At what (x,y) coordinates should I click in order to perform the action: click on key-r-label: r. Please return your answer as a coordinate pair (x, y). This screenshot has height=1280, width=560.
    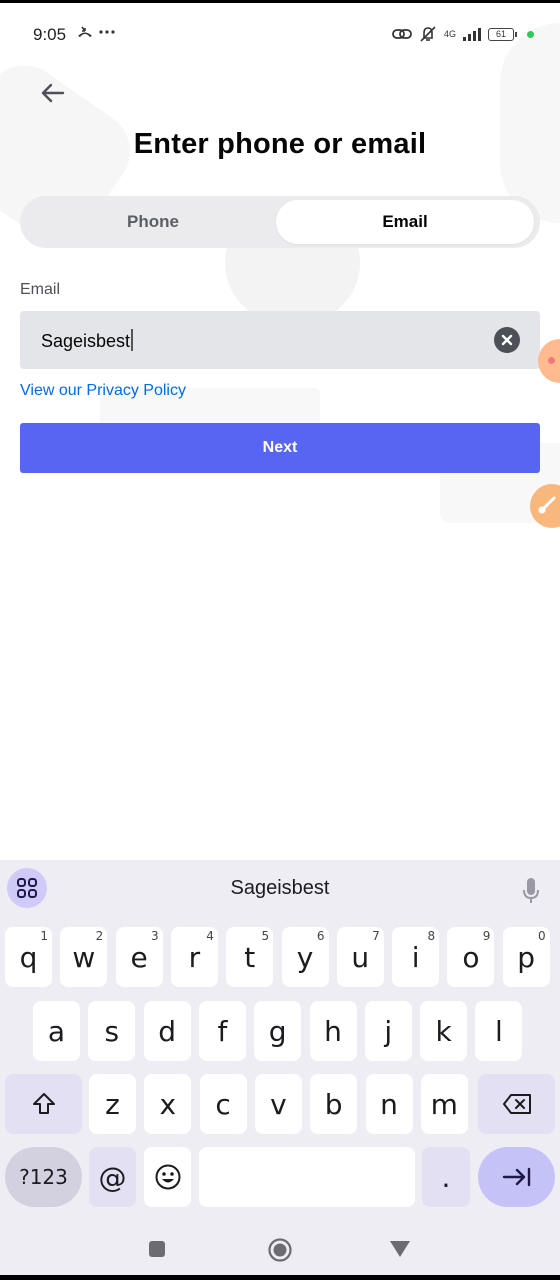
    Looking at the image, I should click on (194, 957).